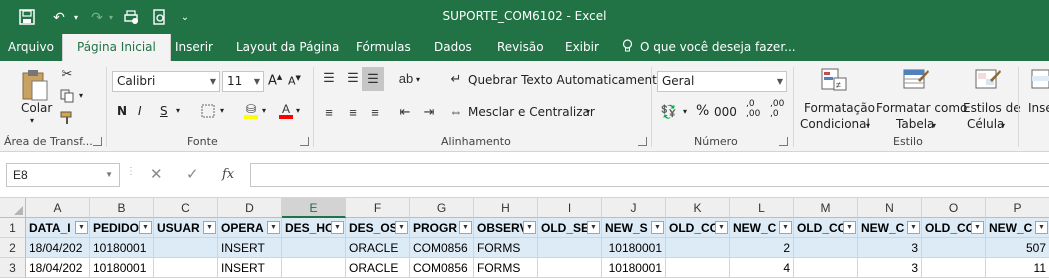 This screenshot has width=1049, height=279. Describe the element at coordinates (13, 228) in the screenshot. I see `row-header-1: 1` at that location.